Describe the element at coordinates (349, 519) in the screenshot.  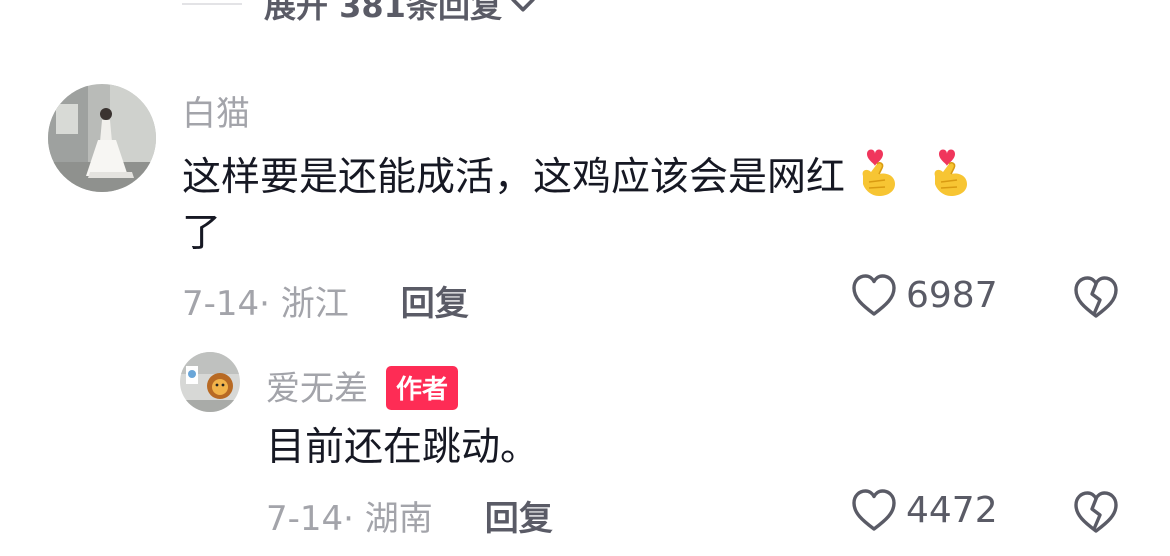
I see `reply-date-location: 7-14· 湖南` at that location.